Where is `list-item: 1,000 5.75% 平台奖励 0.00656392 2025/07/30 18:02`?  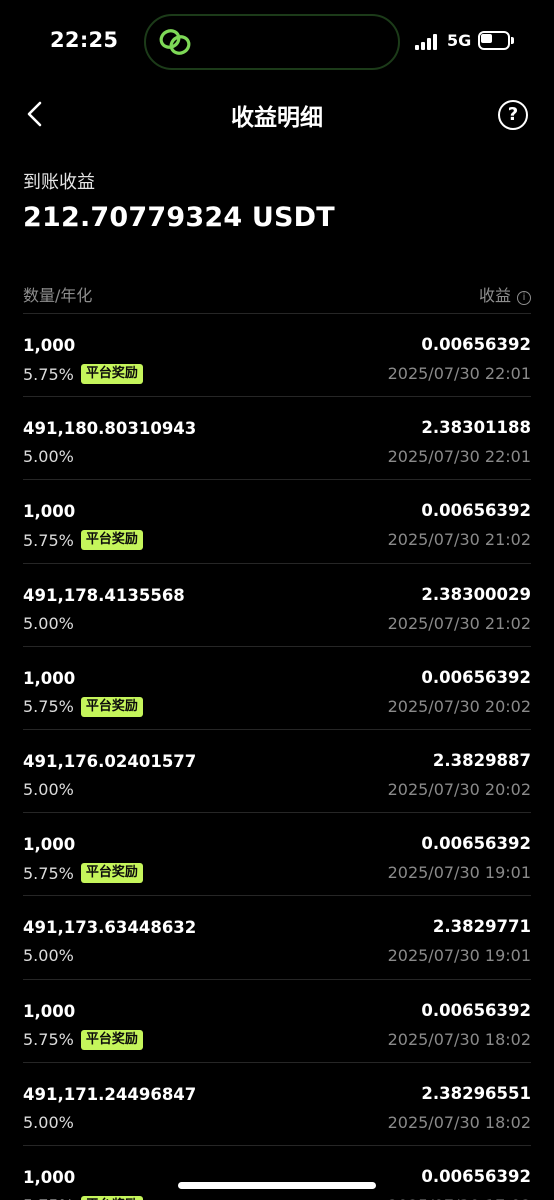 list-item: 1,000 5.75% 平台奖励 0.00656392 2025/07/30 18:02 is located at coordinates (277, 1021).